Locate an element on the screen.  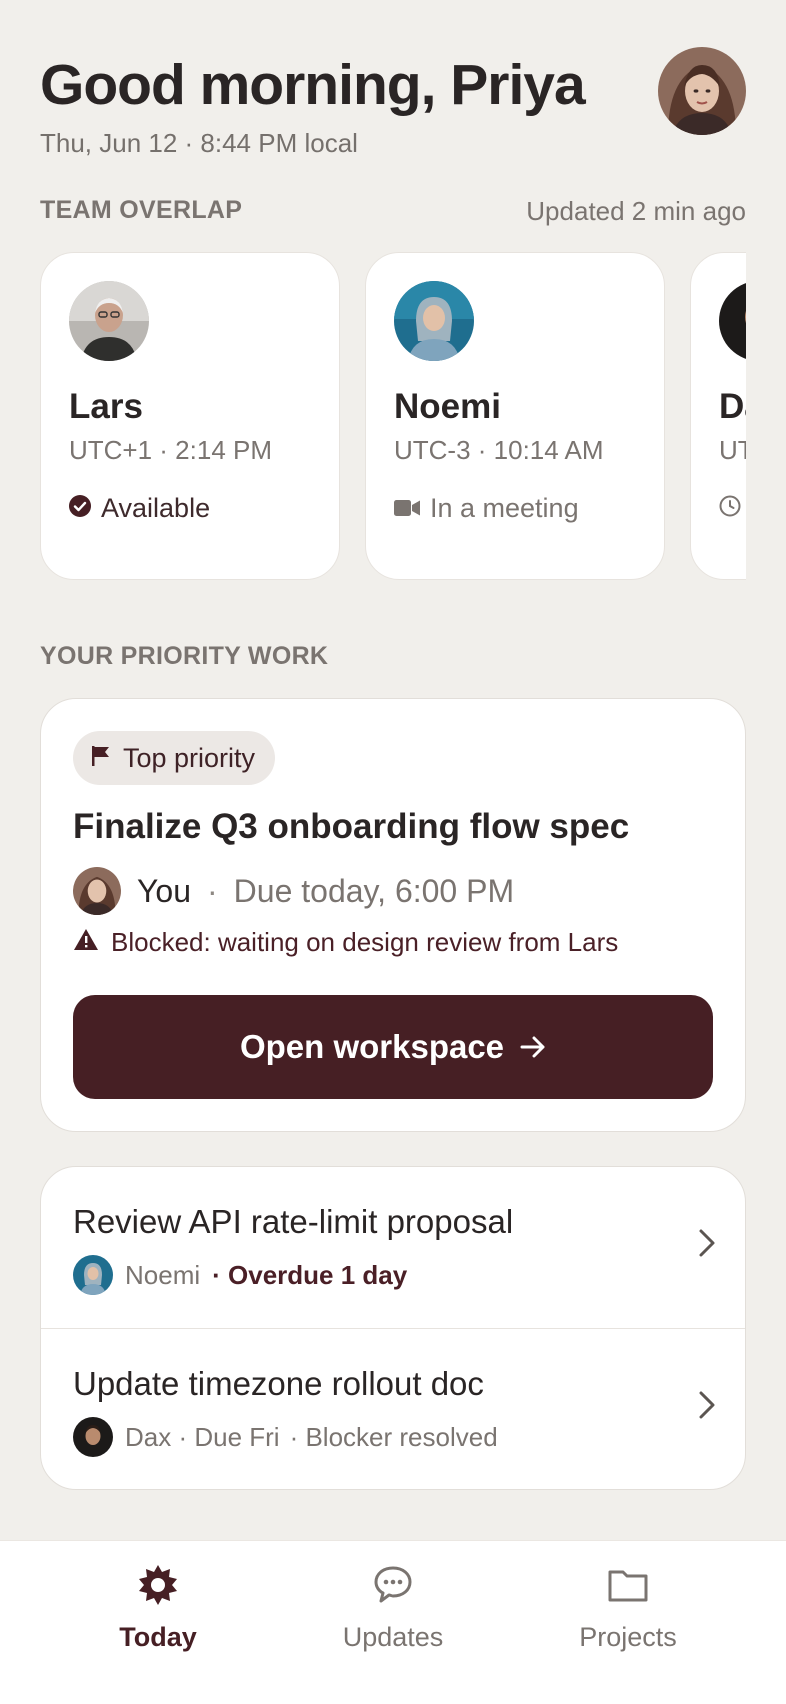
task-title: Review API rate-limit proposal is located at coordinates (293, 1221).